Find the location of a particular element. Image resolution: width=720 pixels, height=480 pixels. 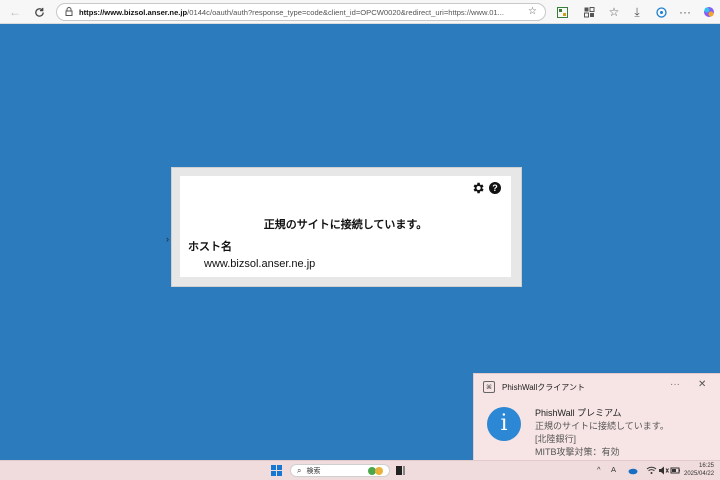

notification-close-button: ✕ is located at coordinates (702, 384).